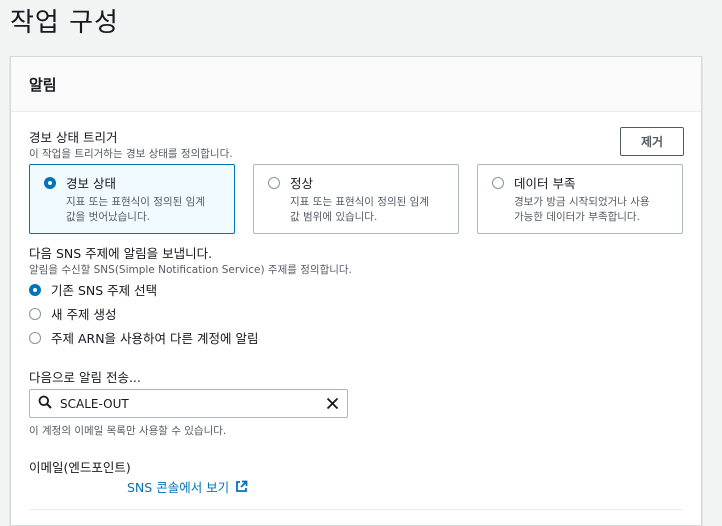 This screenshot has width=722, height=526. Describe the element at coordinates (356, 509) in the screenshot. I see `divider` at that location.